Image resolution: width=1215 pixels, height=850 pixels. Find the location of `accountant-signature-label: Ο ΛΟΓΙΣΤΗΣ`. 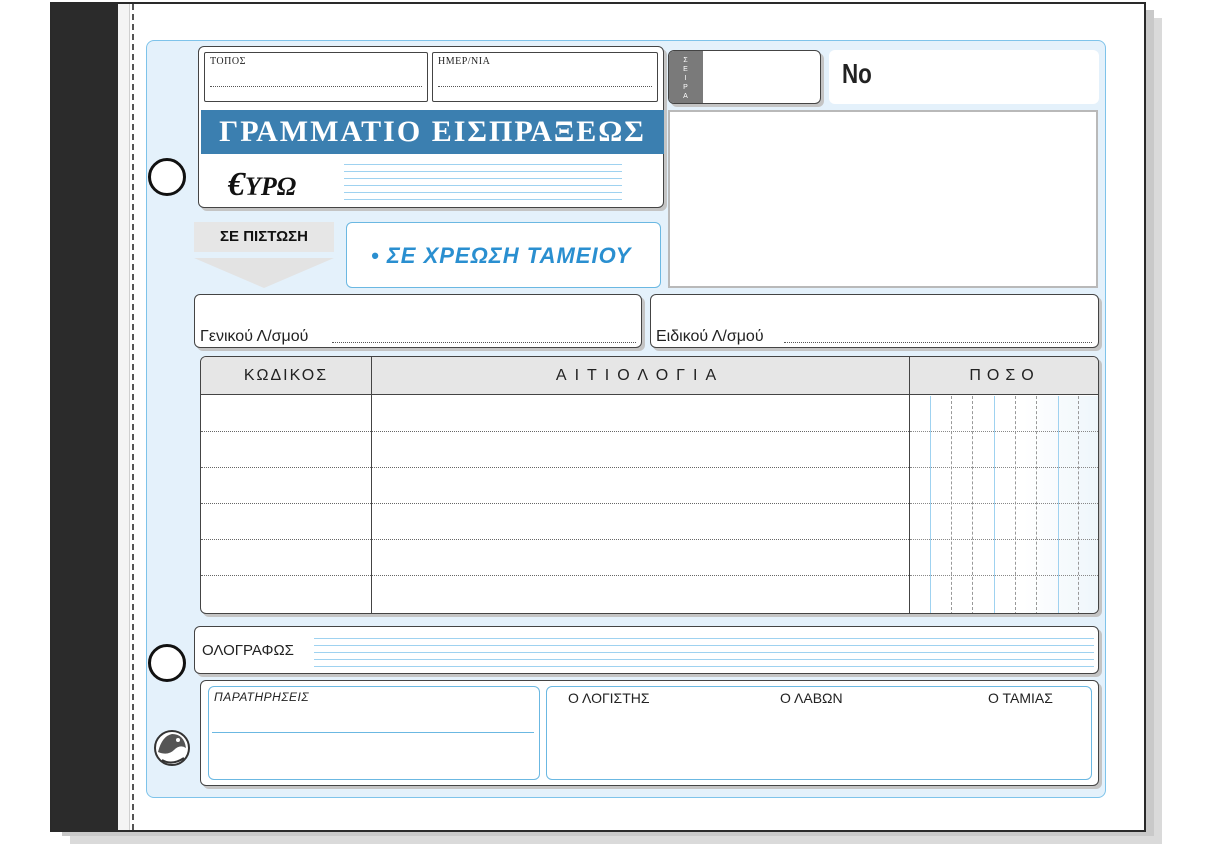

accountant-signature-label: Ο ΛΟΓΙΣΤΗΣ is located at coordinates (609, 698).